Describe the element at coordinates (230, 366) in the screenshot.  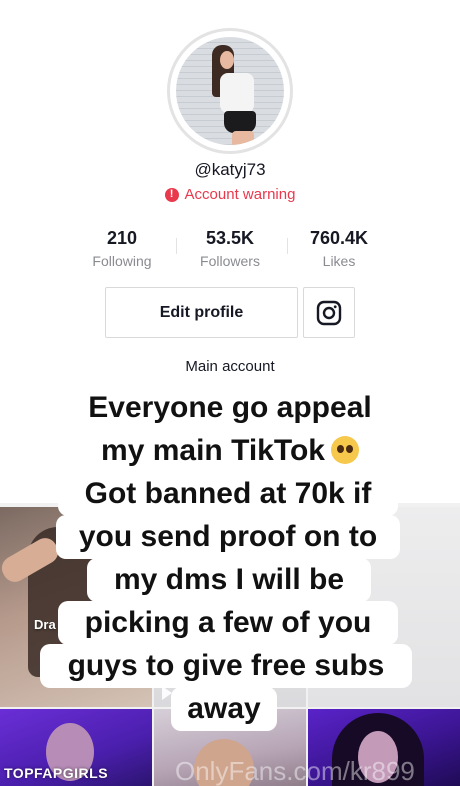
I see `profile-bio: Main account` at that location.